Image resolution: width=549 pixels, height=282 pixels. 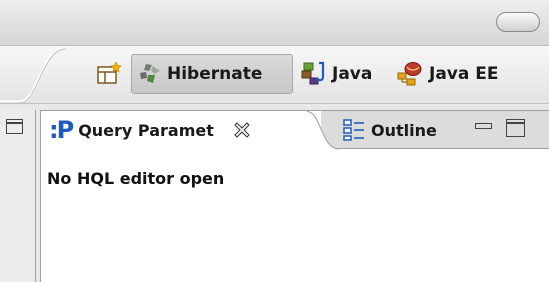 I want to click on perspective-hibernate-button: Hibernate, so click(x=212, y=74).